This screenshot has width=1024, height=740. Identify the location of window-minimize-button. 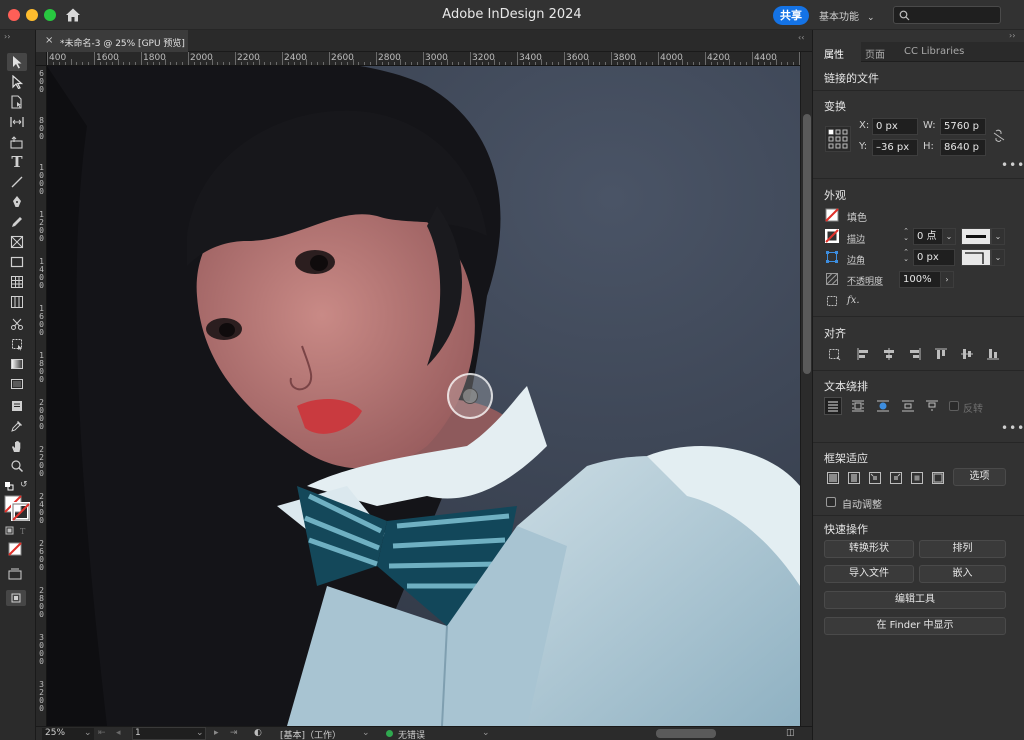
(32, 15).